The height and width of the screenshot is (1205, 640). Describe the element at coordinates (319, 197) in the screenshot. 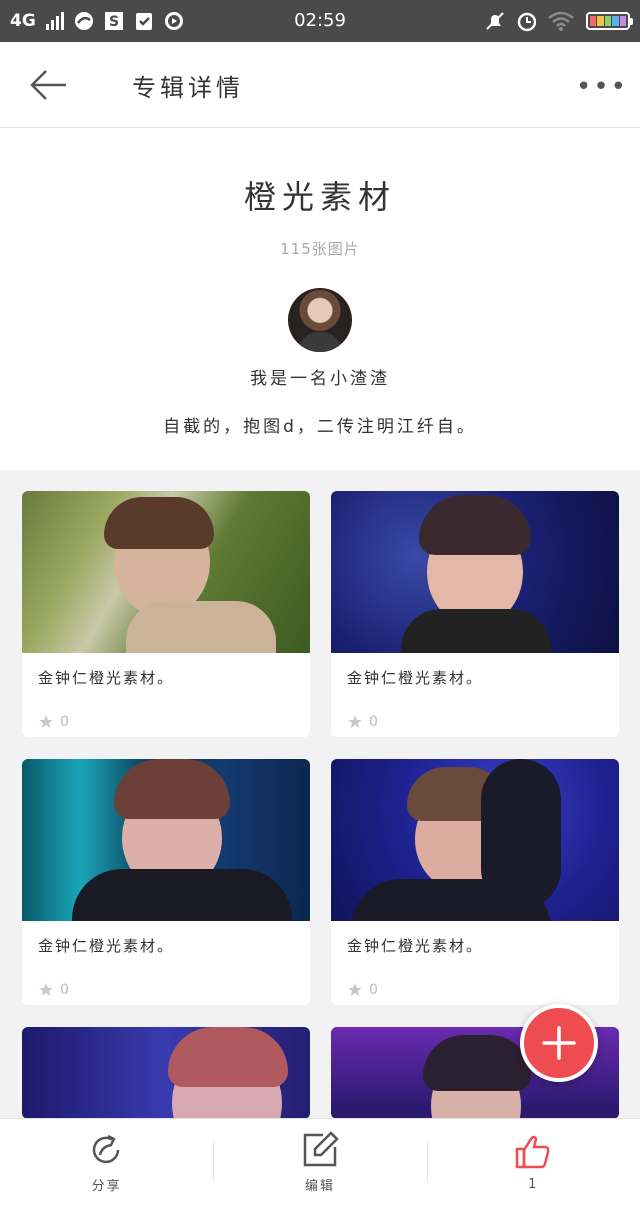

I see `album-title: 橙光素材` at that location.